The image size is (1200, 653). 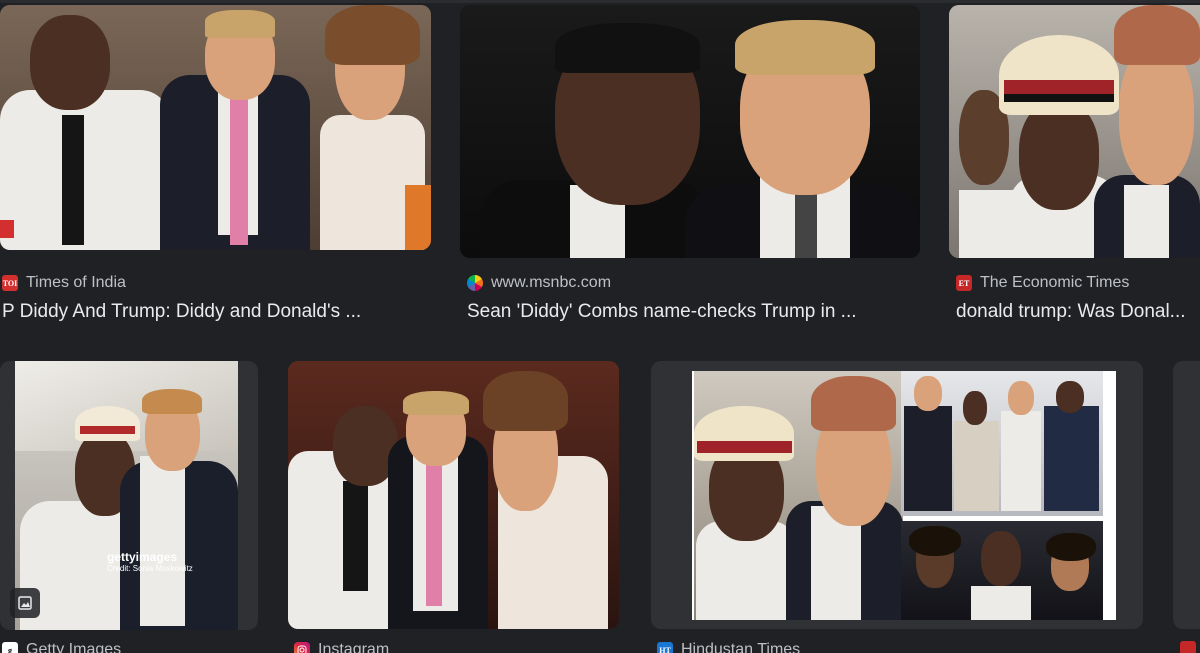 I want to click on getty-watermark: gettyimages Credit: Sonia Moskowitz, so click(x=150, y=561).